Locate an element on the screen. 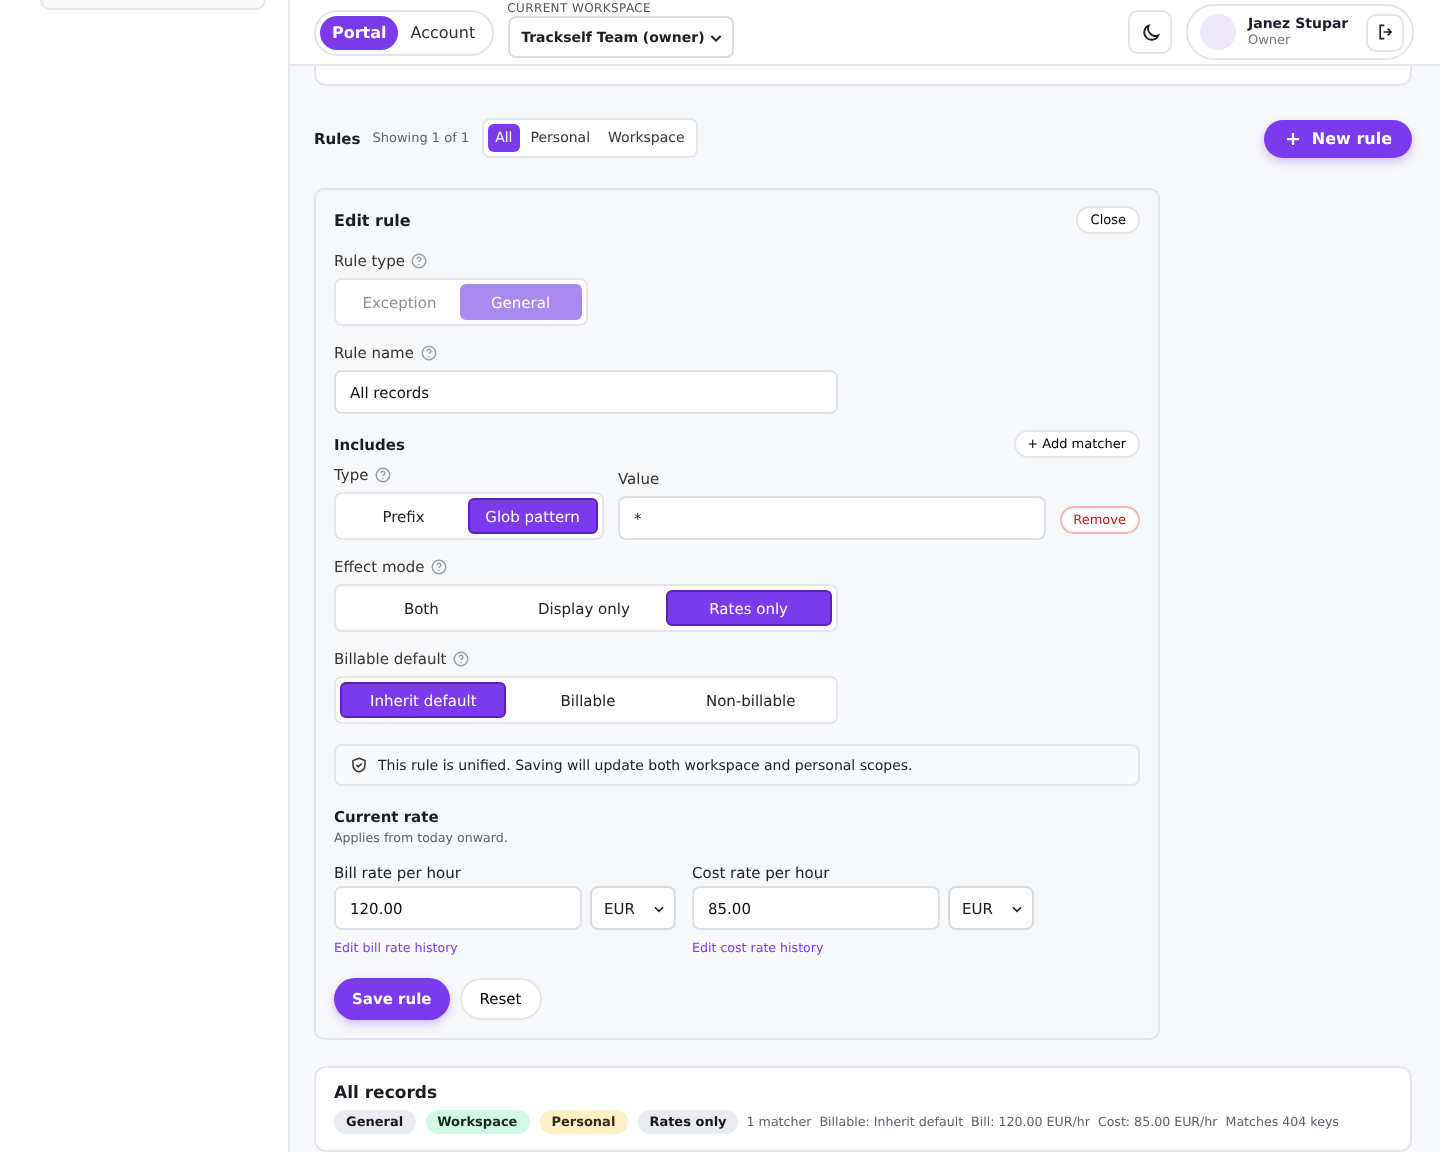 The image size is (1440, 1152). avatar is located at coordinates (1218, 32).